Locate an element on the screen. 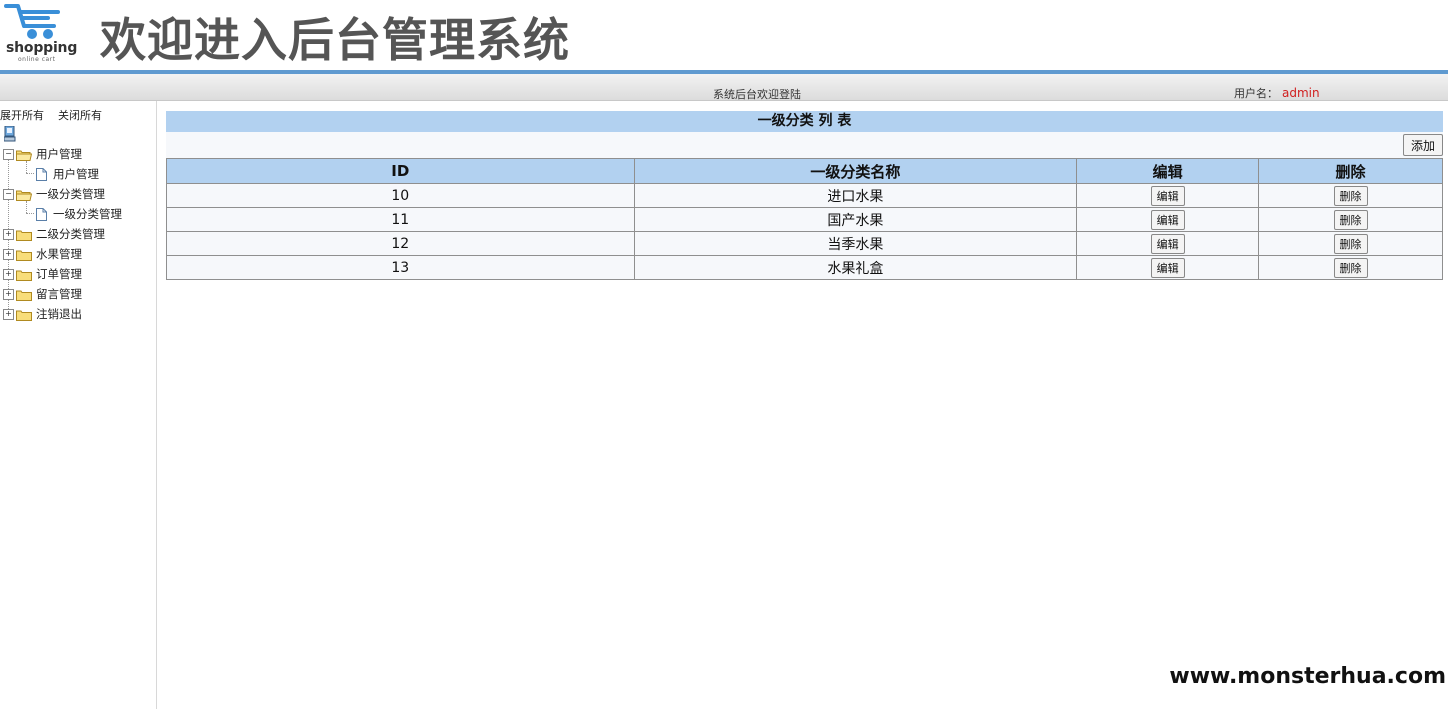 The width and height of the screenshot is (1448, 709). add-button: 添加 is located at coordinates (1422, 145).